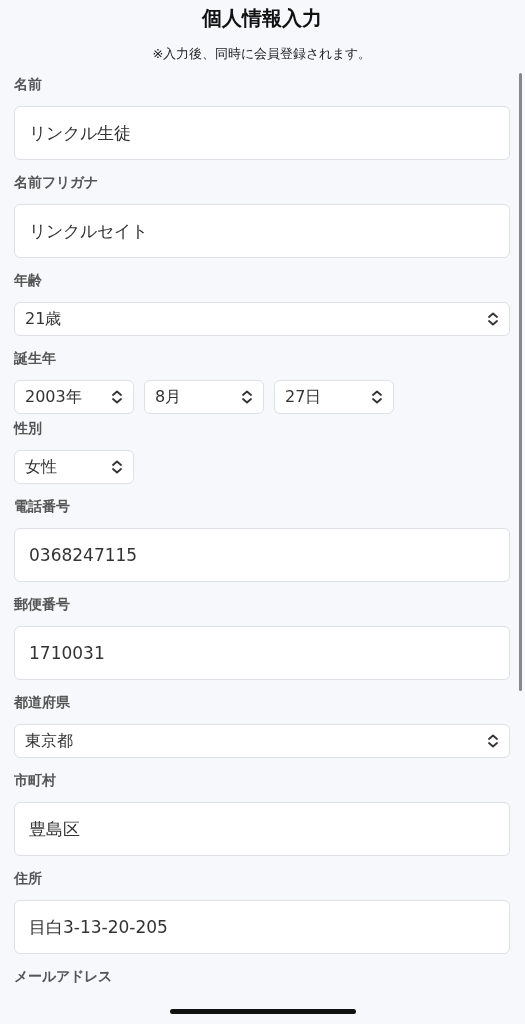 This screenshot has width=525, height=1024. What do you see at coordinates (56, 182) in the screenshot?
I see `field-label: 名前フリガナ` at bounding box center [56, 182].